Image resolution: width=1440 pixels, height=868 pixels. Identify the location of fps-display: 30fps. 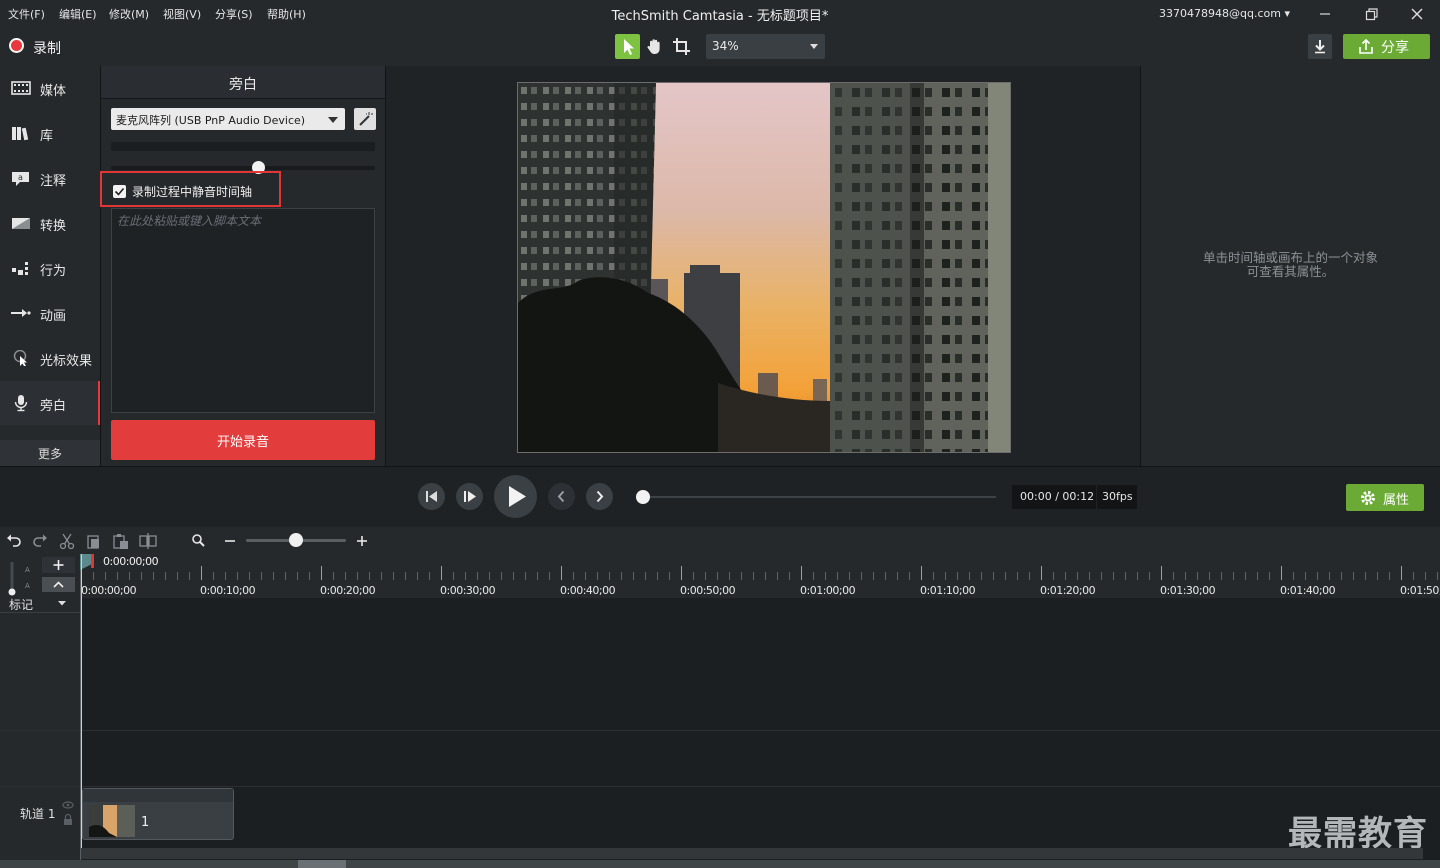
(1117, 497).